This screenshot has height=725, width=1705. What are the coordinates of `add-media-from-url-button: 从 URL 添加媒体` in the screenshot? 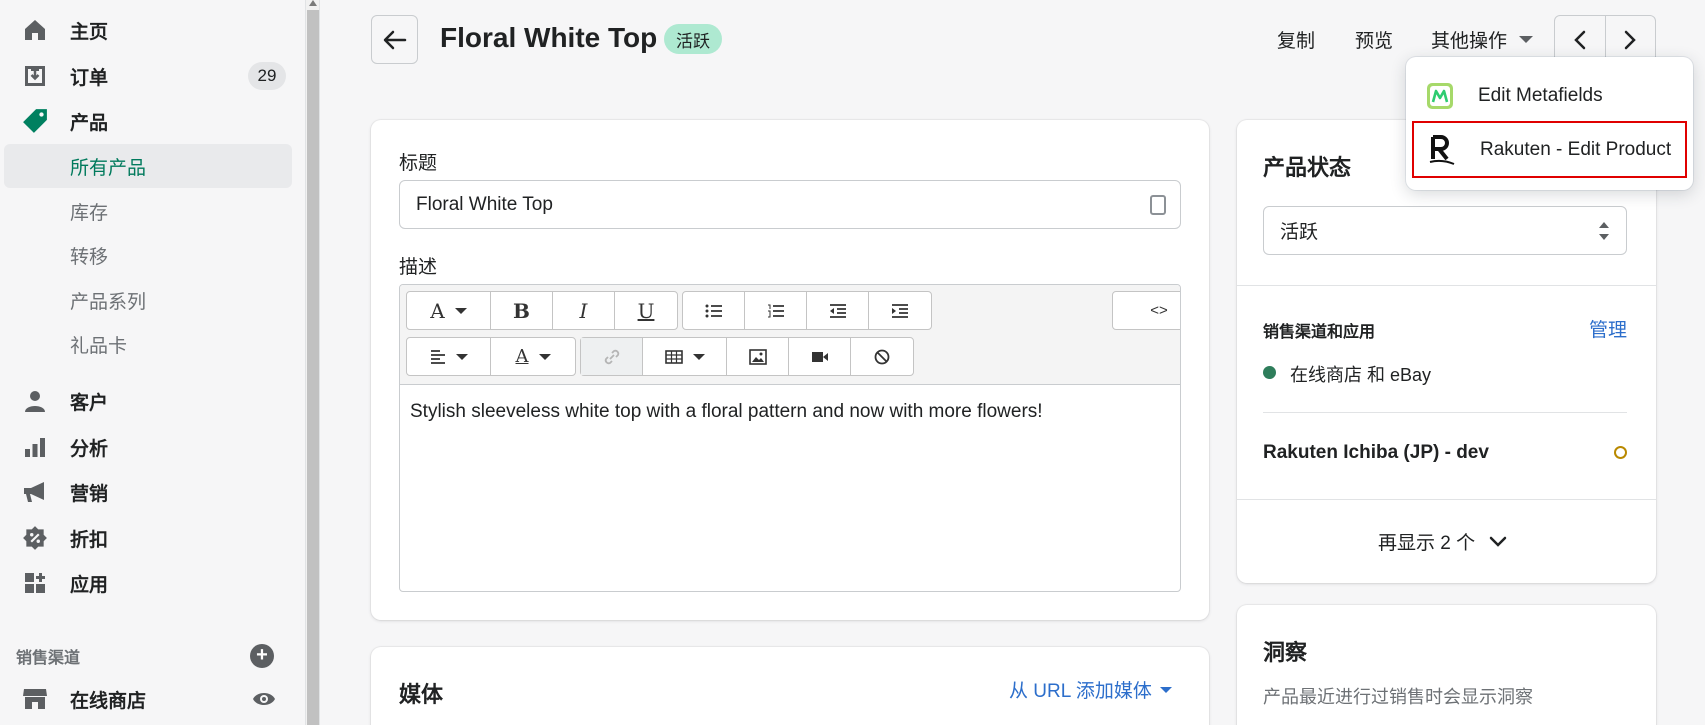 It's located at (1090, 689).